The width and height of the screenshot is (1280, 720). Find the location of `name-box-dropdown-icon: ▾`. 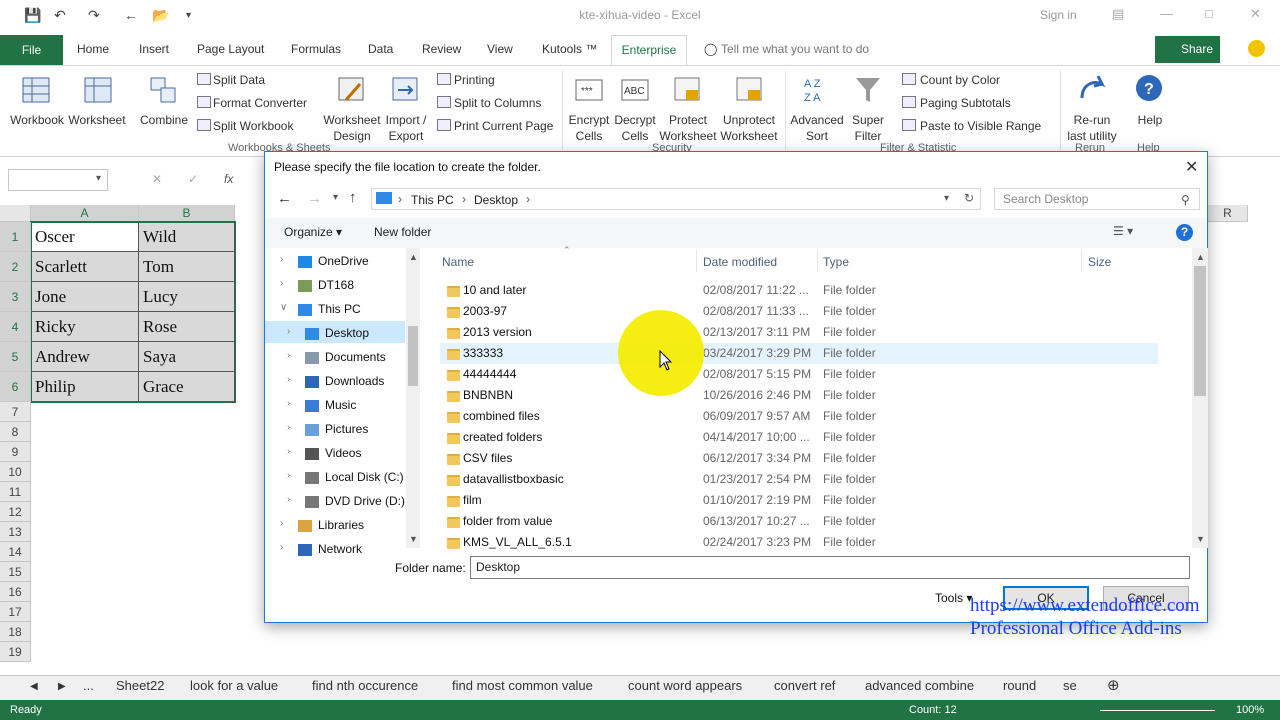

name-box-dropdown-icon: ▾ is located at coordinates (98, 178).